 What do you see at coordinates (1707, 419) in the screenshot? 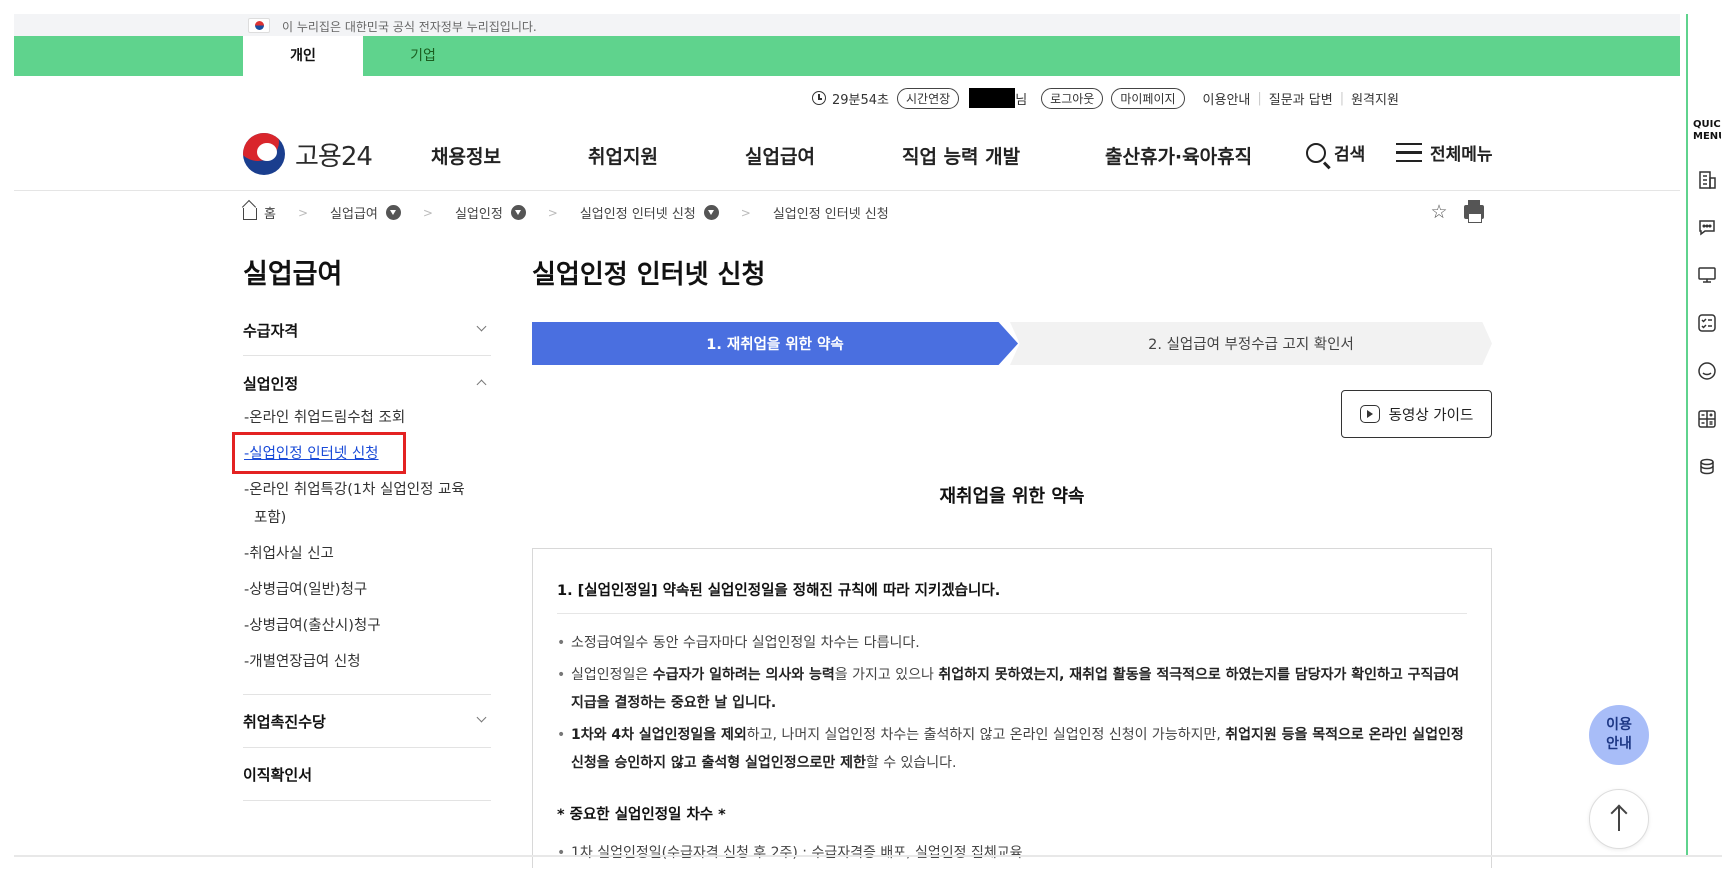
I see `calculator-icon` at bounding box center [1707, 419].